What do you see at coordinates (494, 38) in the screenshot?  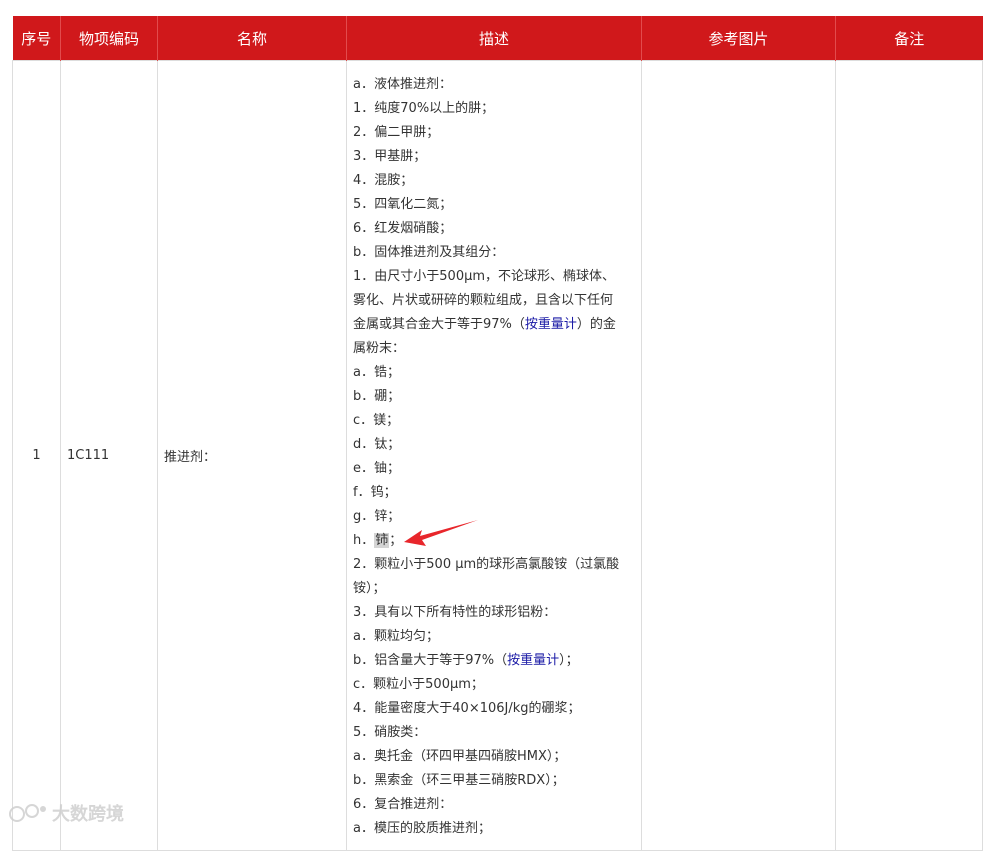 I see `header-description: 描述` at bounding box center [494, 38].